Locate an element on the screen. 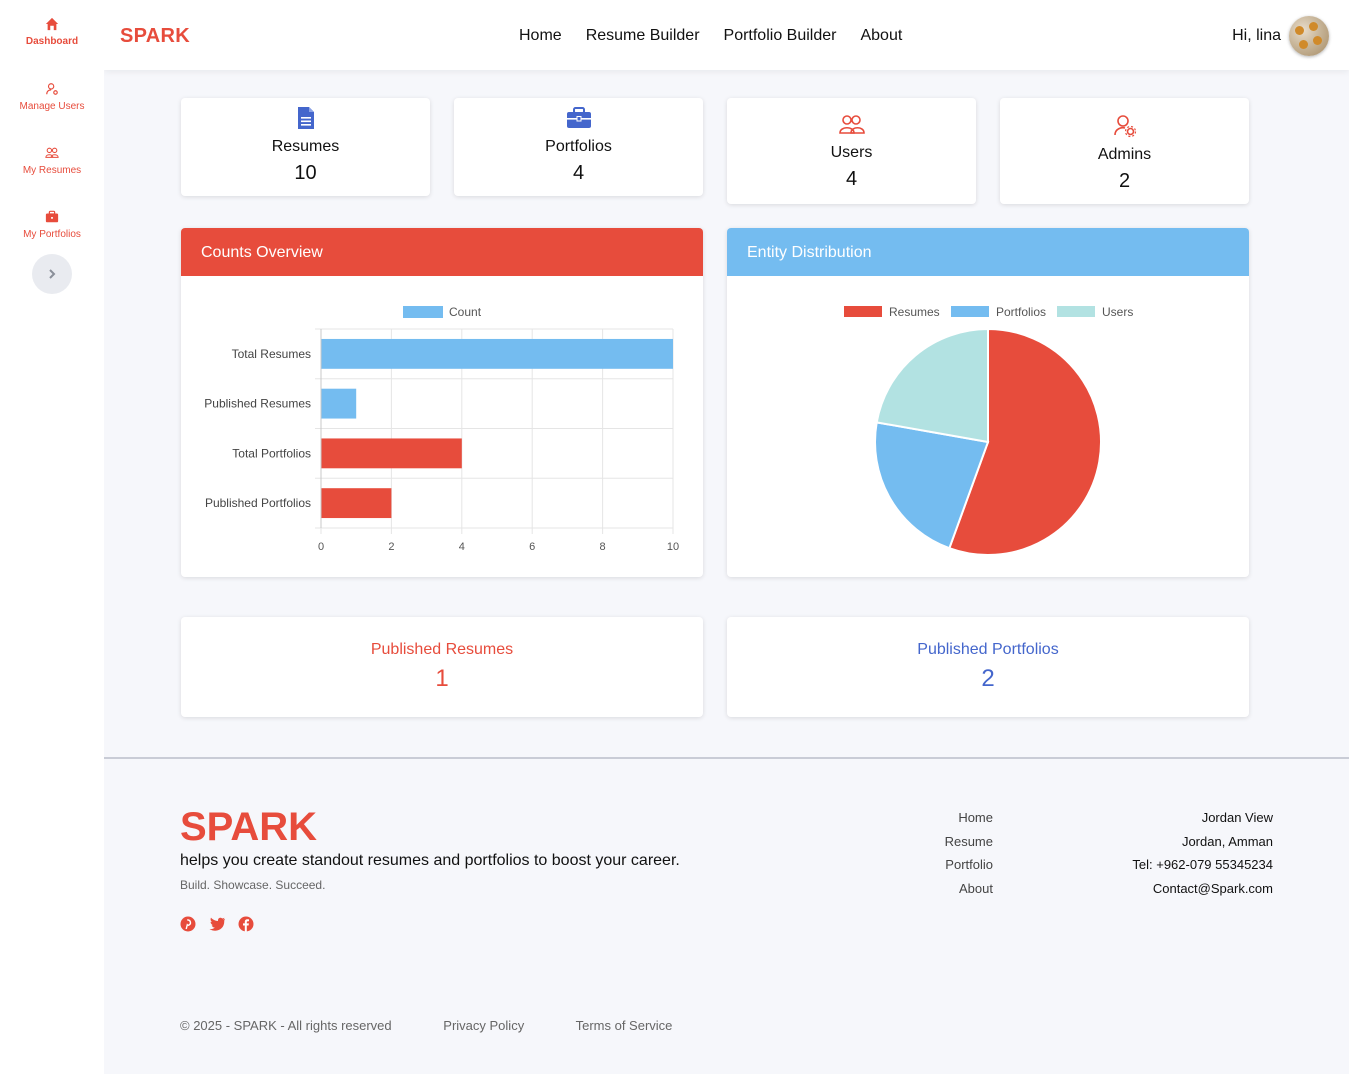  y-tick-label: Published Portfolios is located at coordinates (258, 503).